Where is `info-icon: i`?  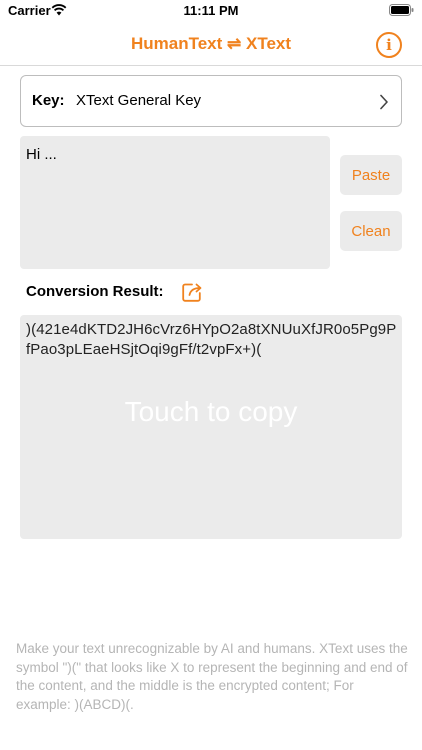
info-icon: i is located at coordinates (389, 45).